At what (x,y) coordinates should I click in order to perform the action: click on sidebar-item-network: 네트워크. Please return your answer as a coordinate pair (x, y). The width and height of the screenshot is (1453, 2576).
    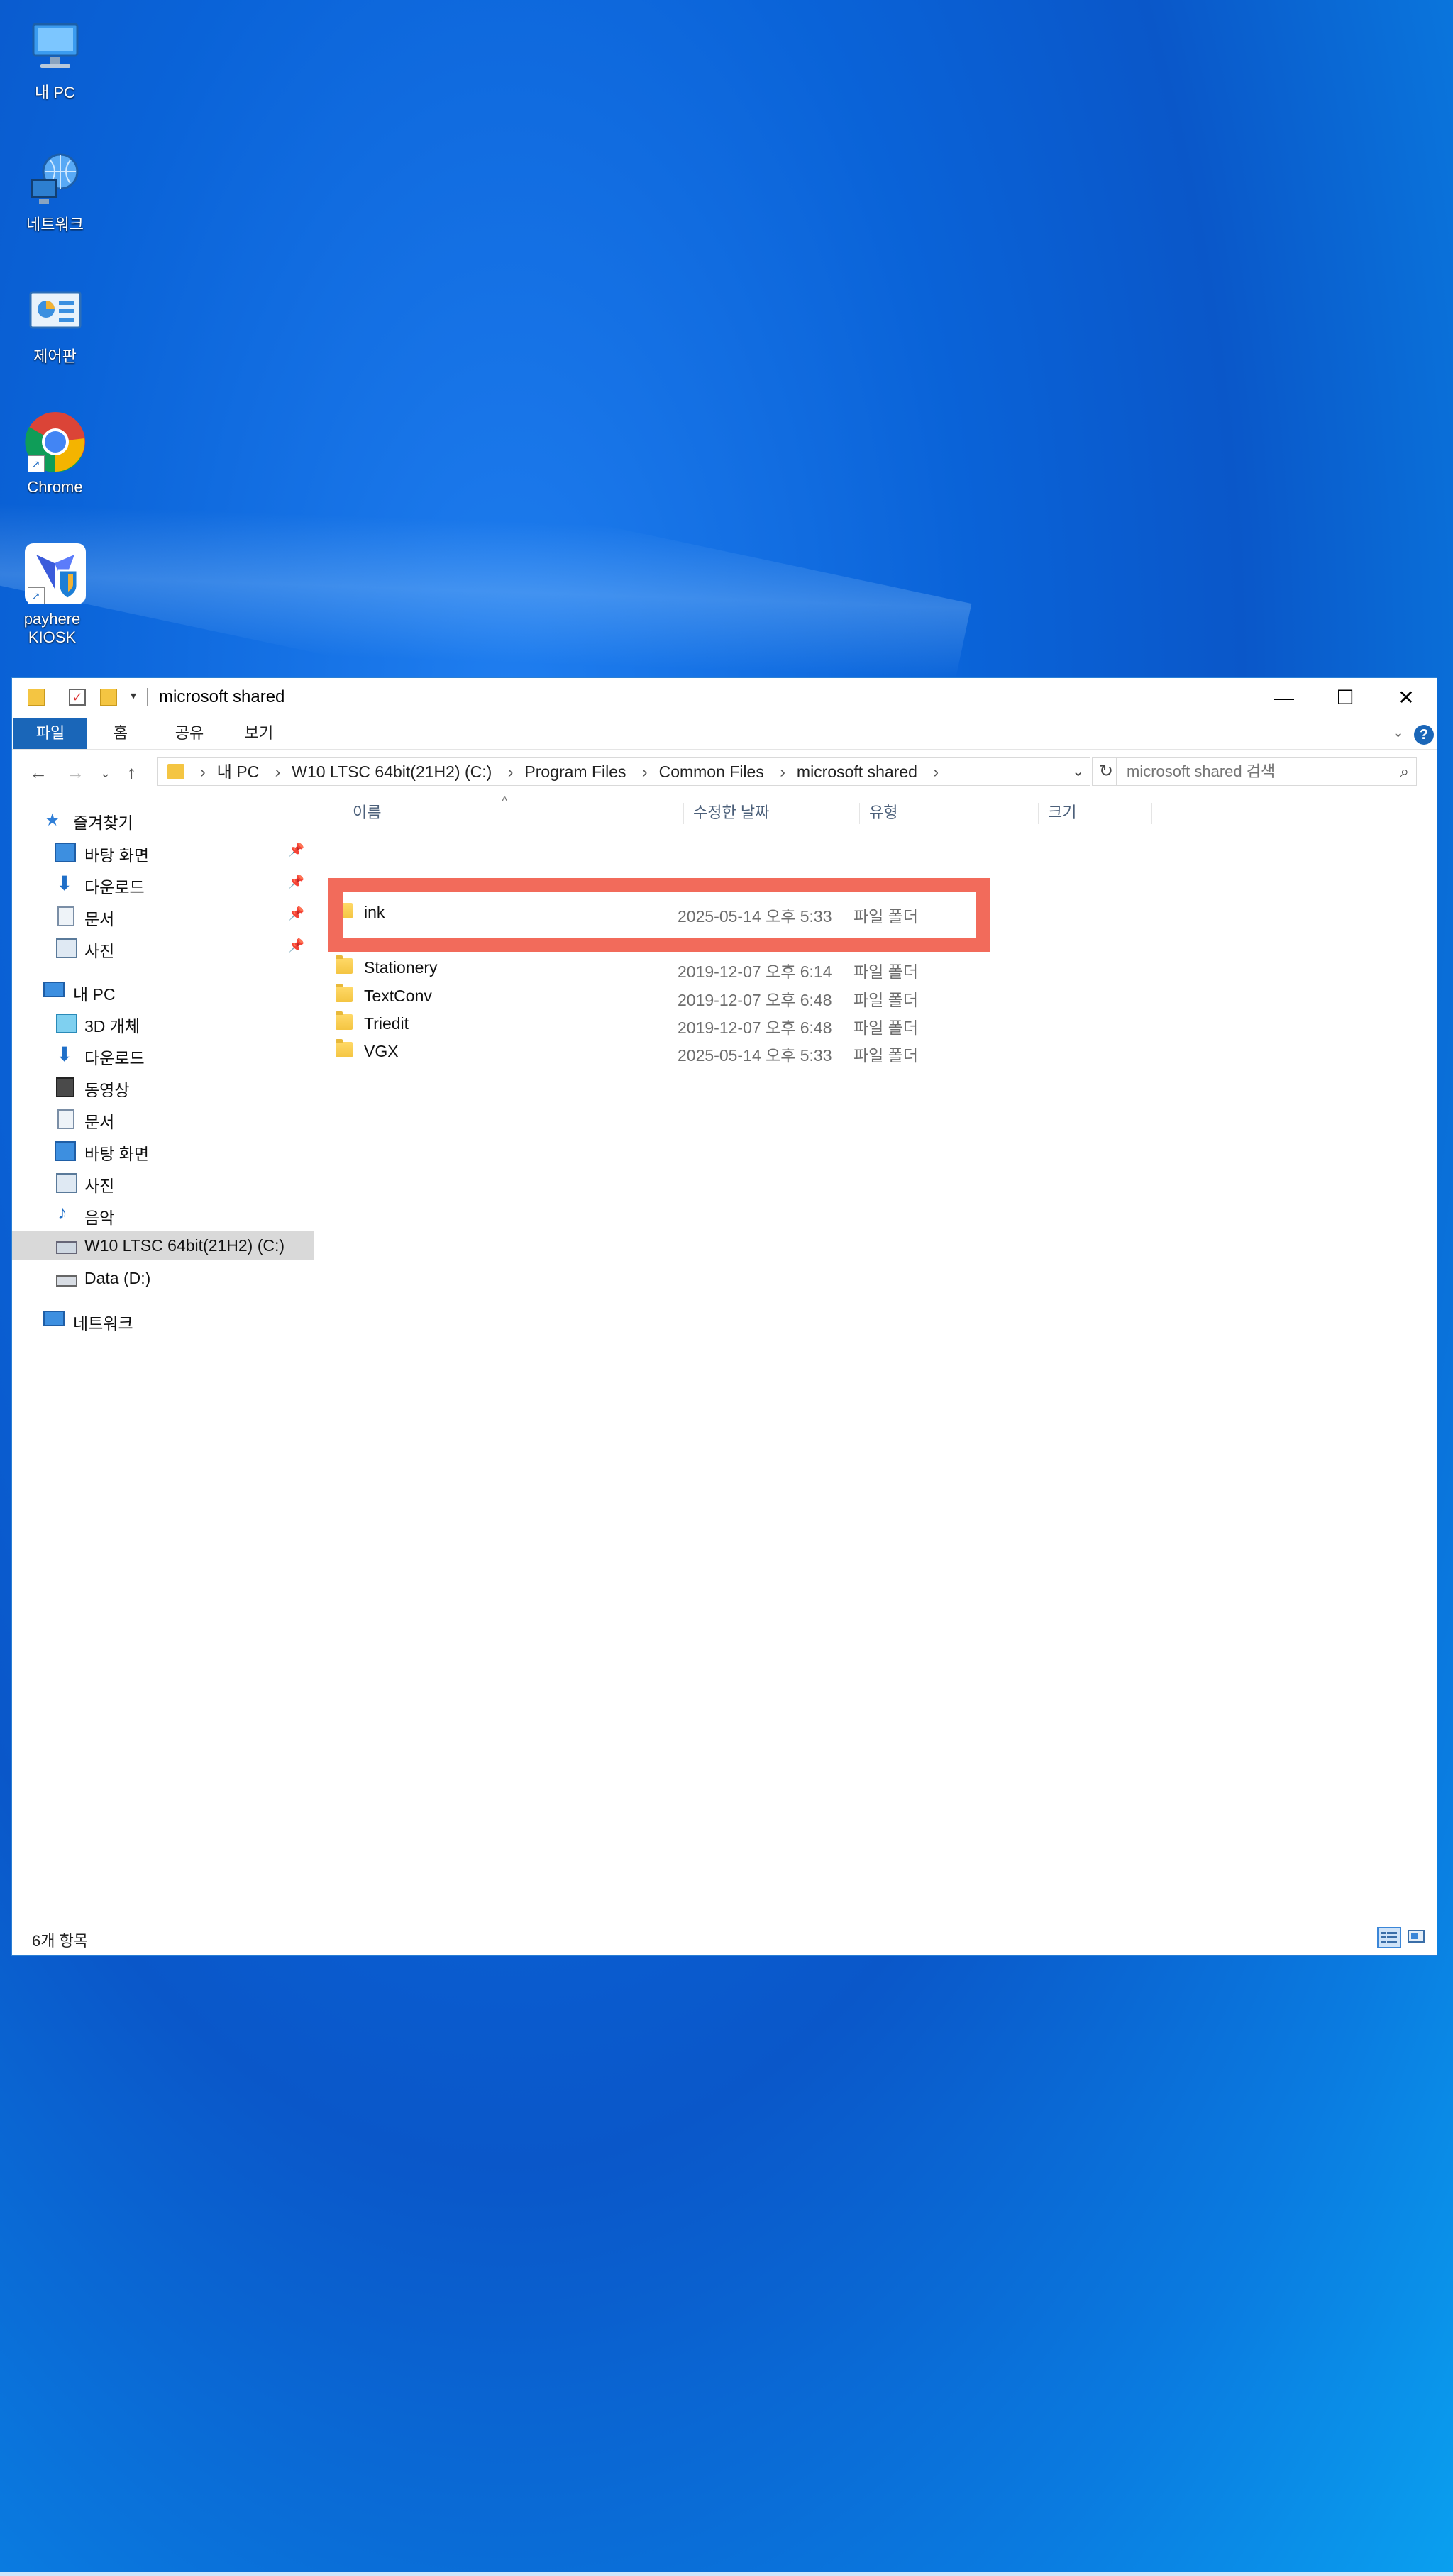
    Looking at the image, I should click on (163, 1319).